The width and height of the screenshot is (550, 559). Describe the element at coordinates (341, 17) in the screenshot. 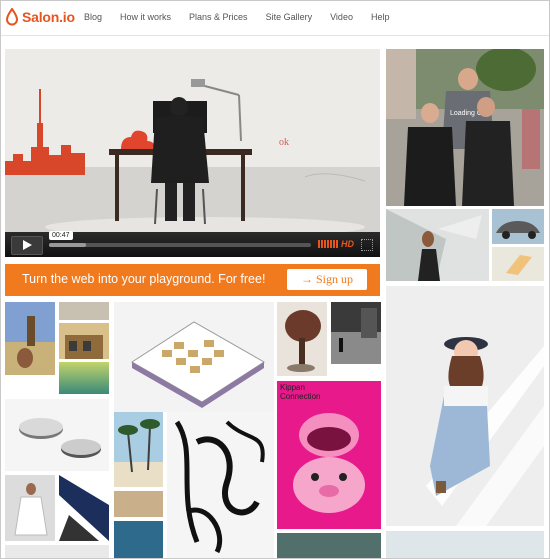

I see `nav-video: Video` at that location.